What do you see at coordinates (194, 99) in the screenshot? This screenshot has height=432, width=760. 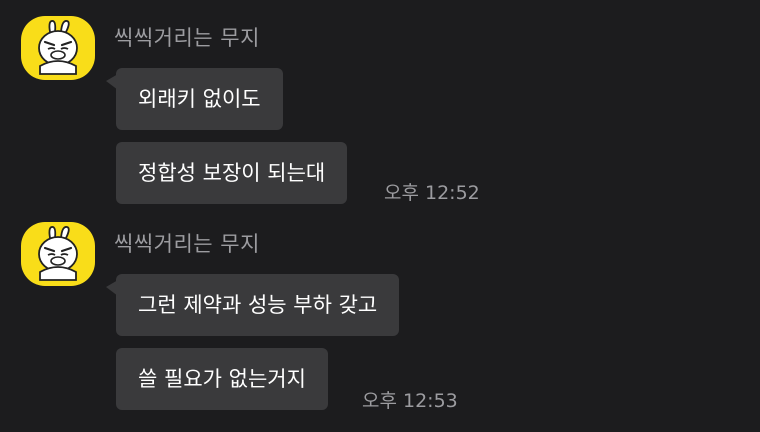 I see `message-bubble: 외래키 없이도` at bounding box center [194, 99].